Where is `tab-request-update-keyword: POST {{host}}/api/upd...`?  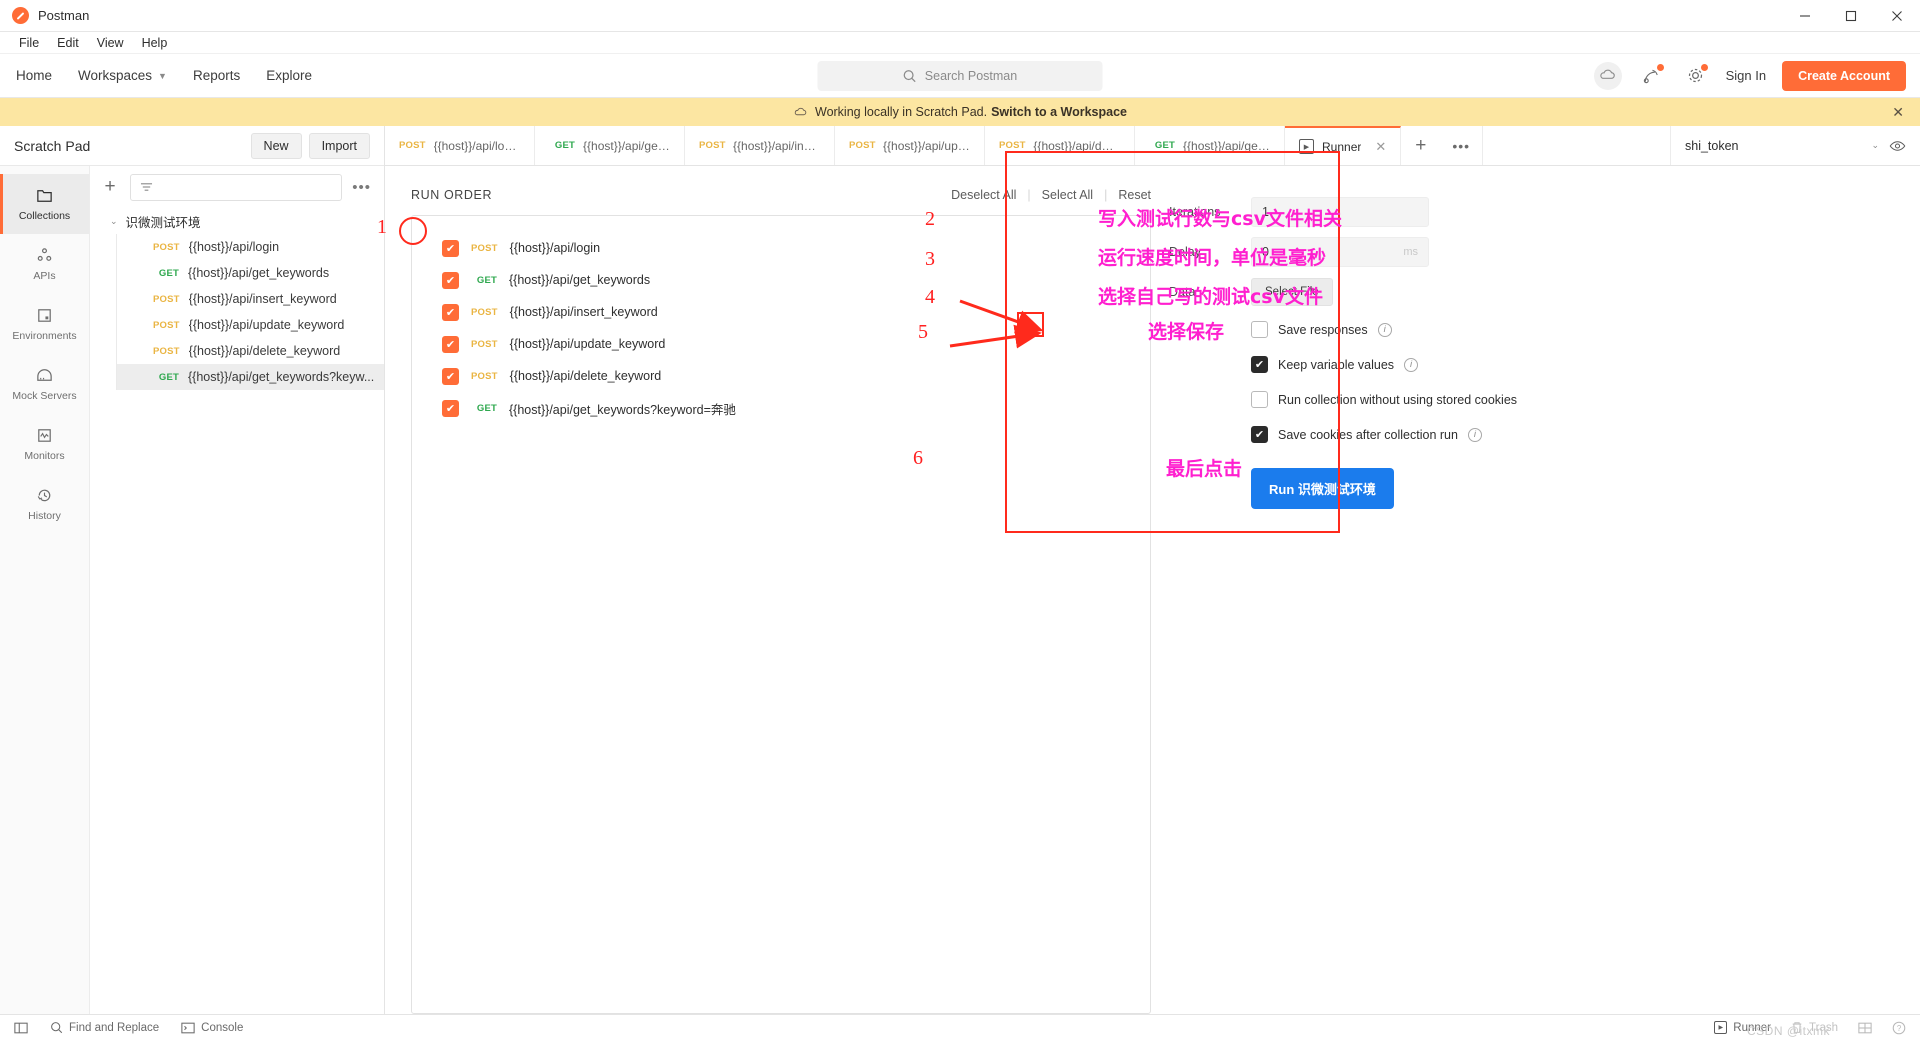
tab-request-update-keyword: POST {{host}}/api/upd... is located at coordinates (910, 145).